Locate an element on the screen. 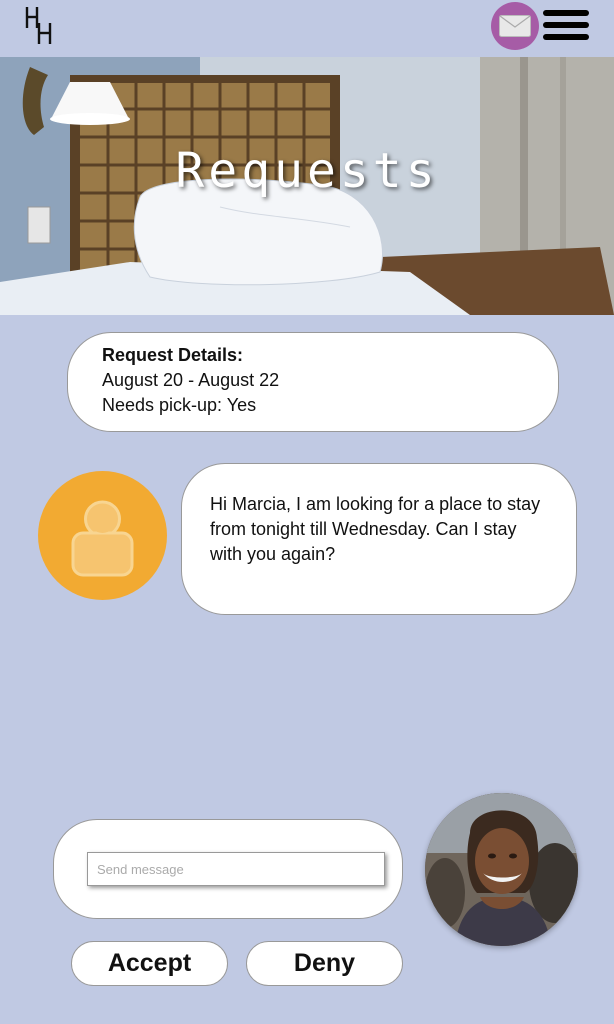 This screenshot has width=614, height=1024. messages-button is located at coordinates (515, 26).